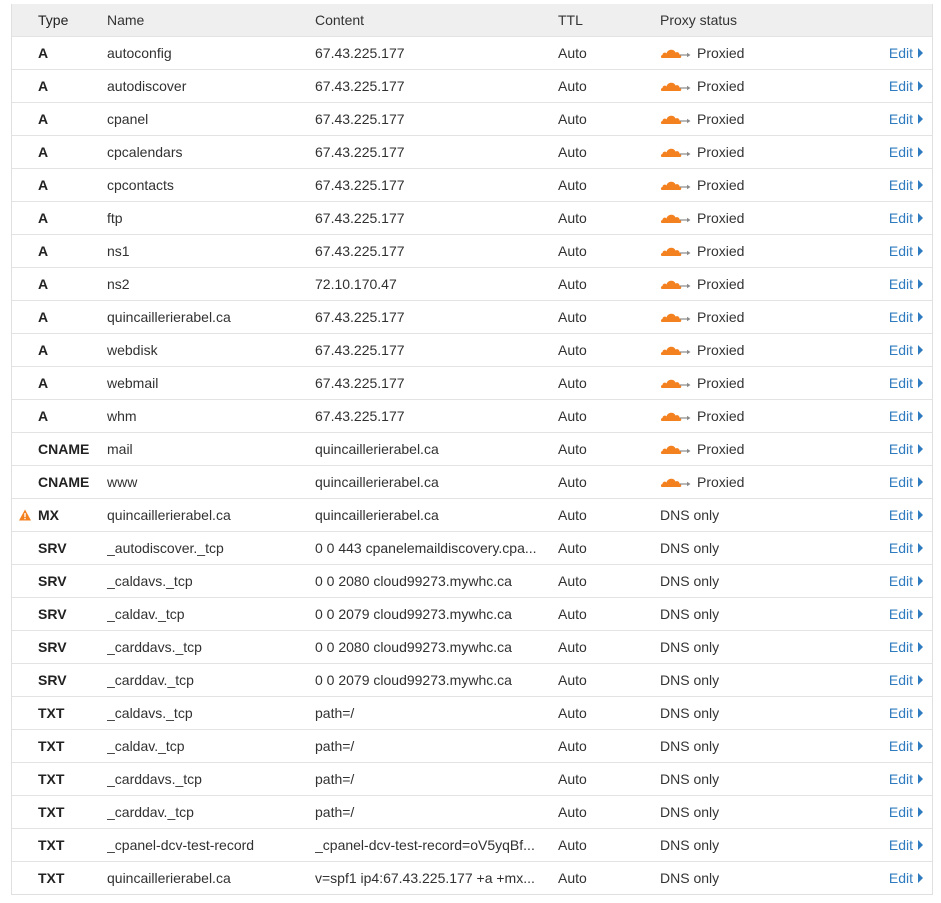 This screenshot has width=941, height=903. Describe the element at coordinates (472, 778) in the screenshot. I see `table-row: TXT _carddavs._tcp path=/ Auto DNS only Edit` at that location.